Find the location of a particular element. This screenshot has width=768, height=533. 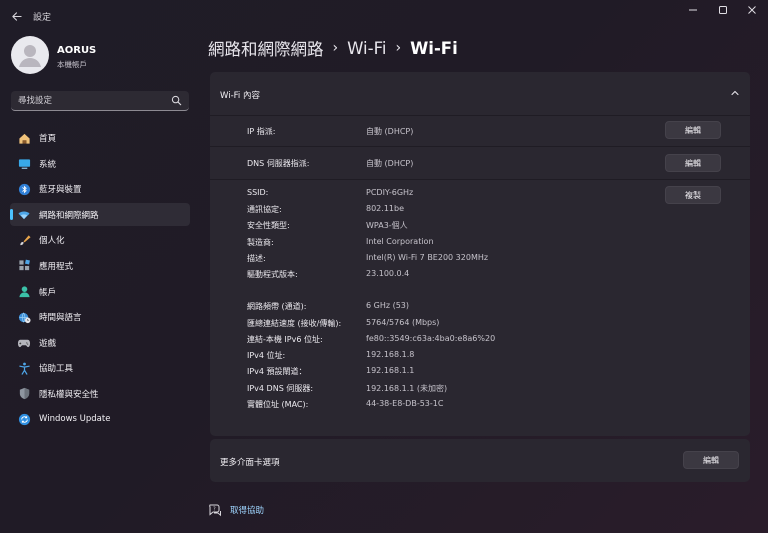

detail-value: 44-38-E8-DB-53-1C is located at coordinates (405, 403).